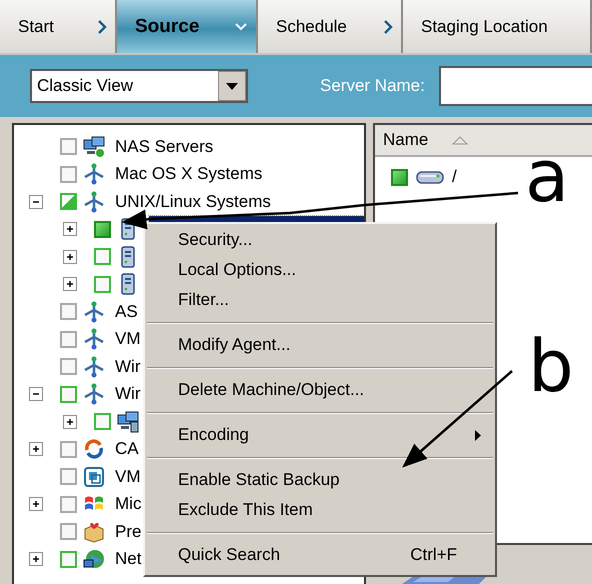  I want to click on tree-item: Pre, so click(128, 532).